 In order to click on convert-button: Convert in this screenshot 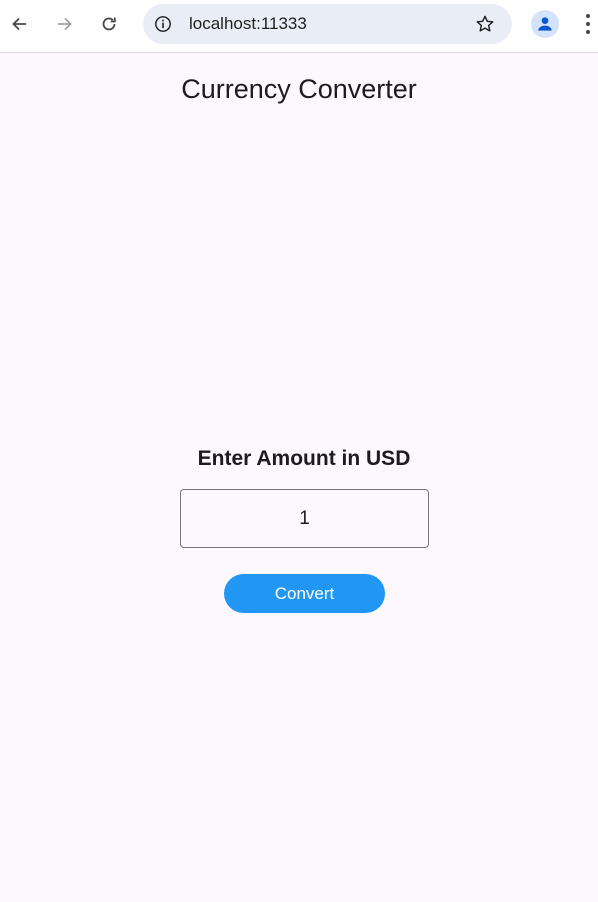, I will do `click(304, 593)`.